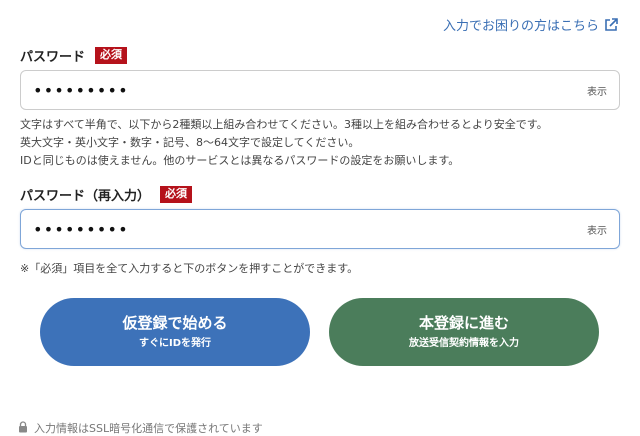  I want to click on password-input: ••••••••• 表示, so click(320, 90).